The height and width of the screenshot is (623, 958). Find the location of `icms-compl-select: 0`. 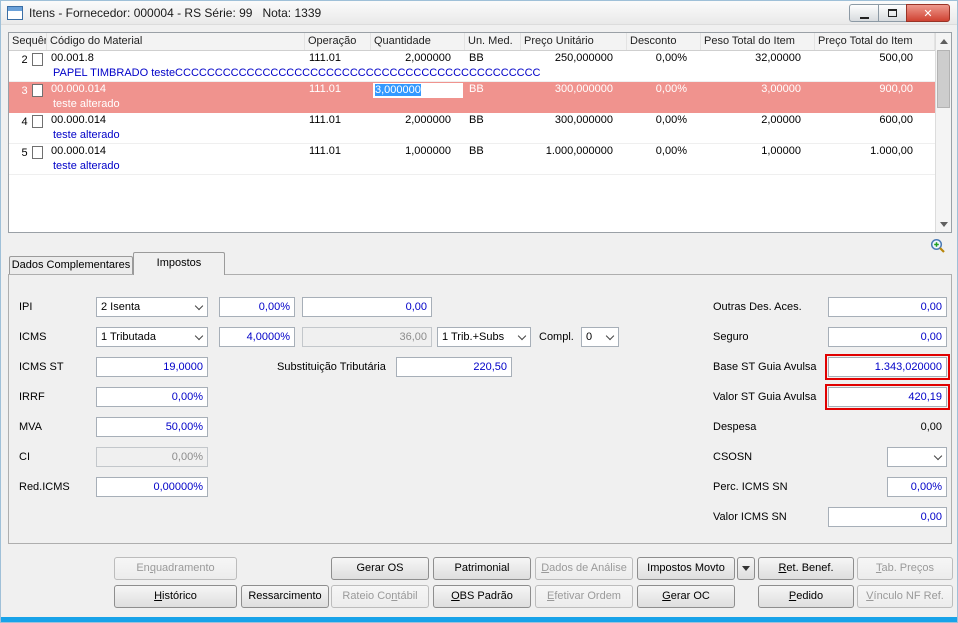

icms-compl-select: 0 is located at coordinates (600, 337).